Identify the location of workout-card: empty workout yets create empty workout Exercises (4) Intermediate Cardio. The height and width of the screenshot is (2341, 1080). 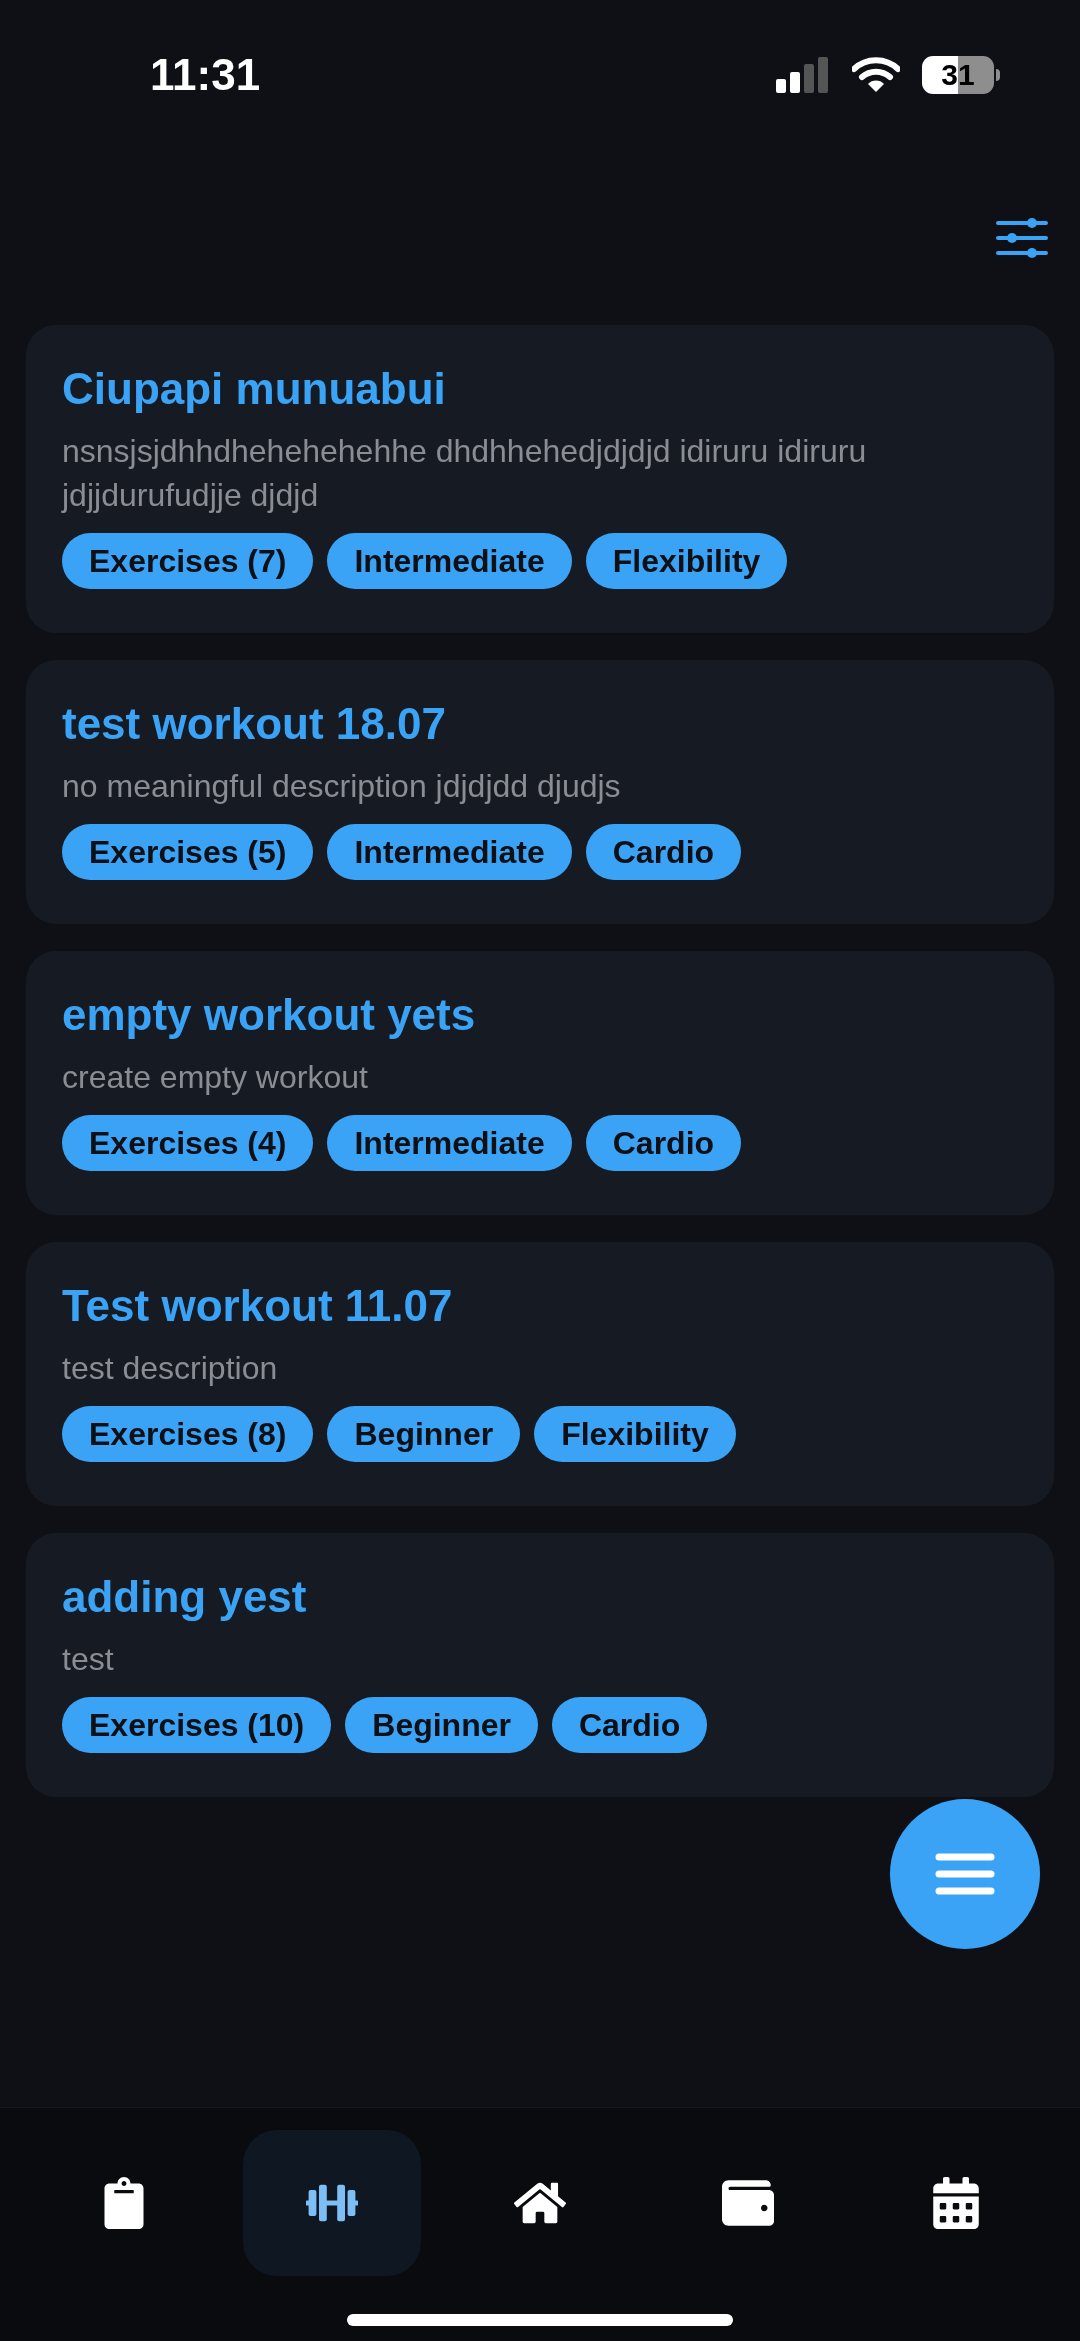
(540, 1083).